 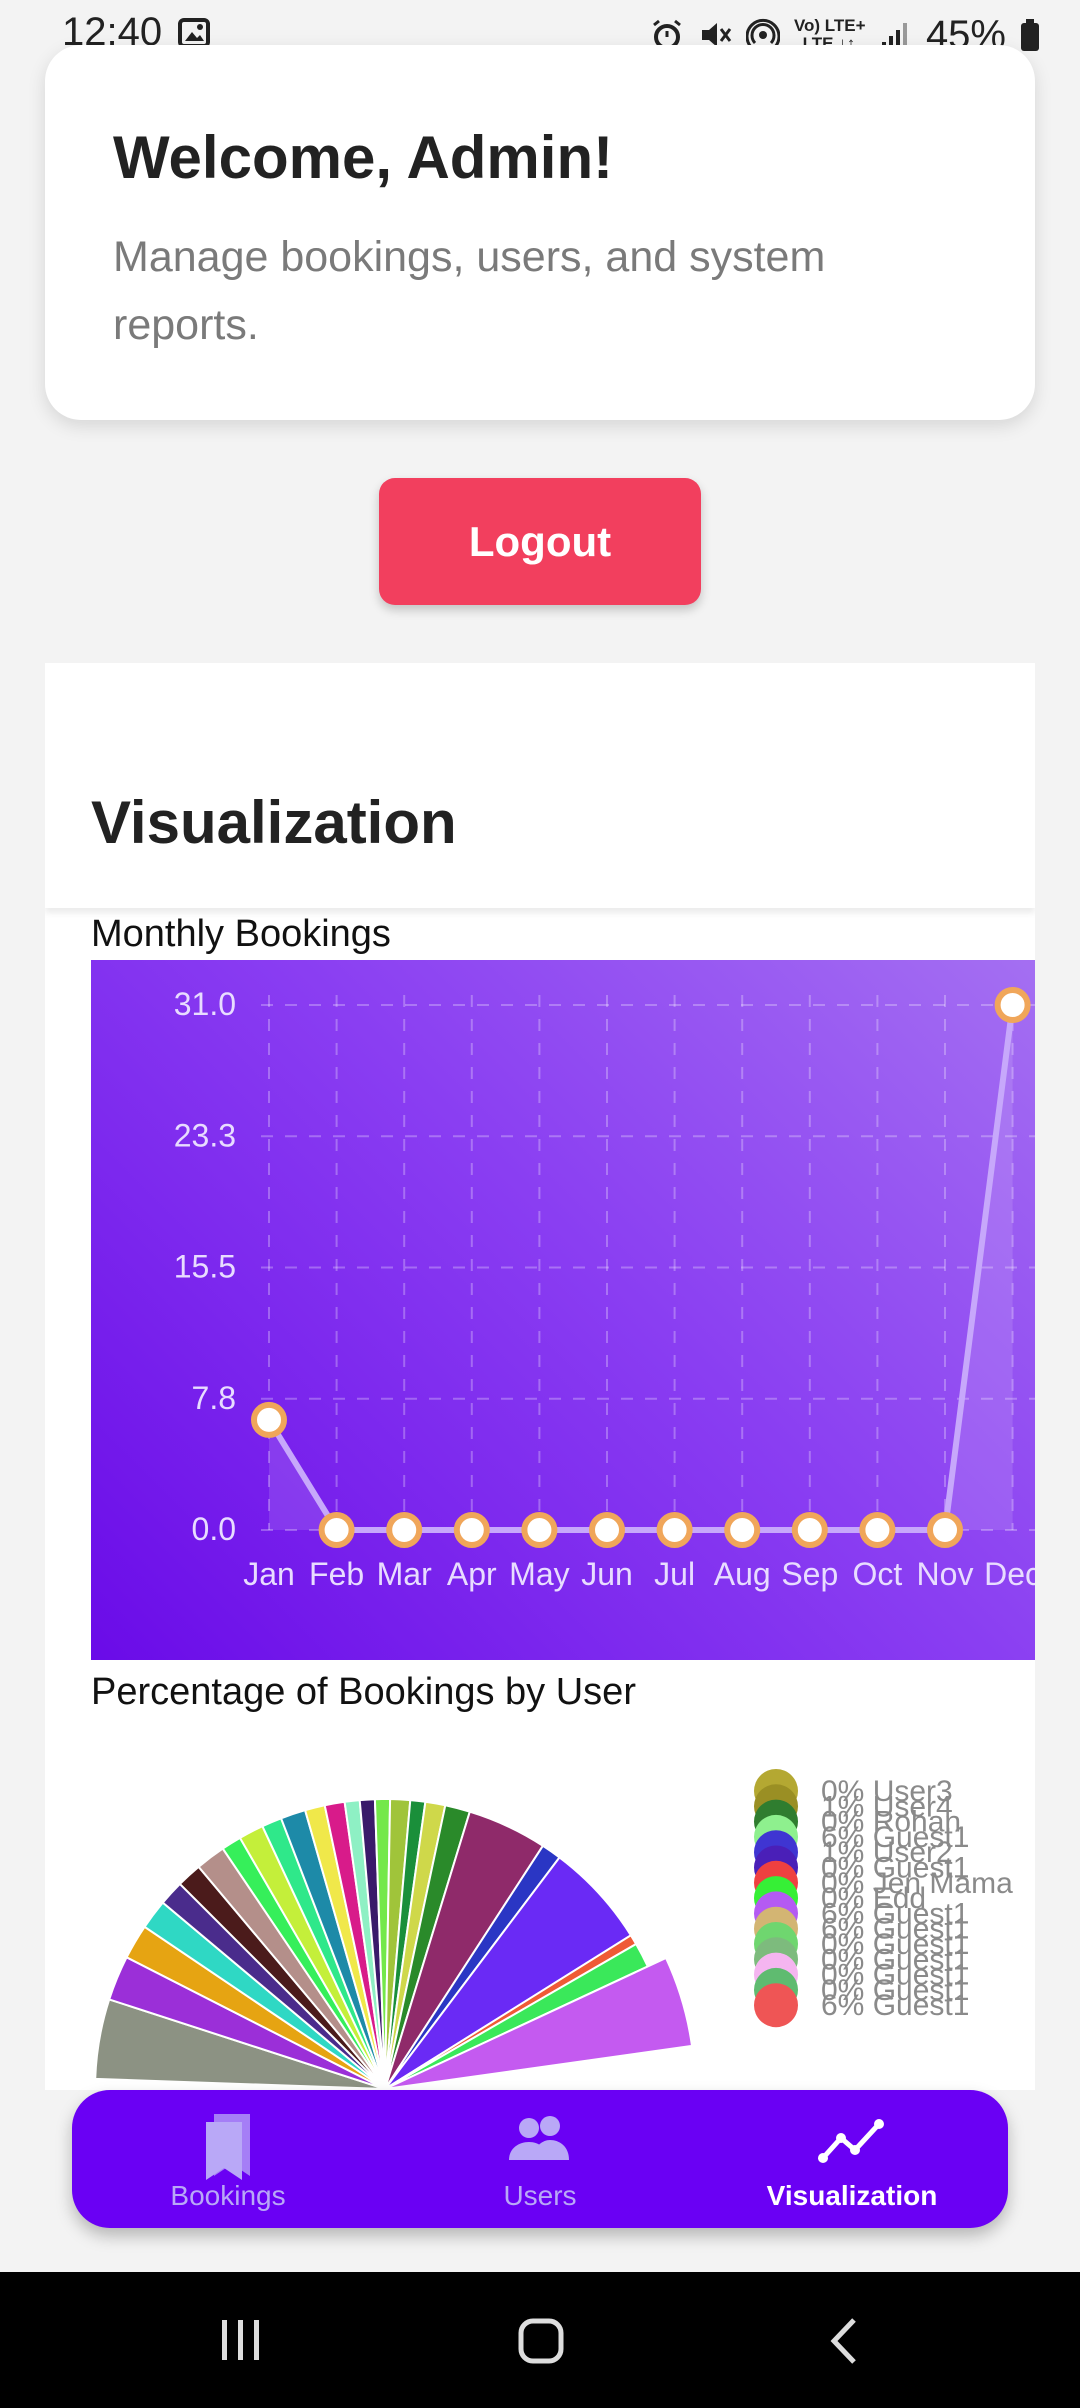 What do you see at coordinates (214, 1529) in the screenshot?
I see `y-tick-label: 0.0` at bounding box center [214, 1529].